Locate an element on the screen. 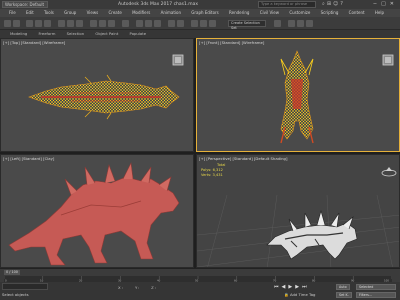  curve-editor-icon is located at coordinates (203, 23).